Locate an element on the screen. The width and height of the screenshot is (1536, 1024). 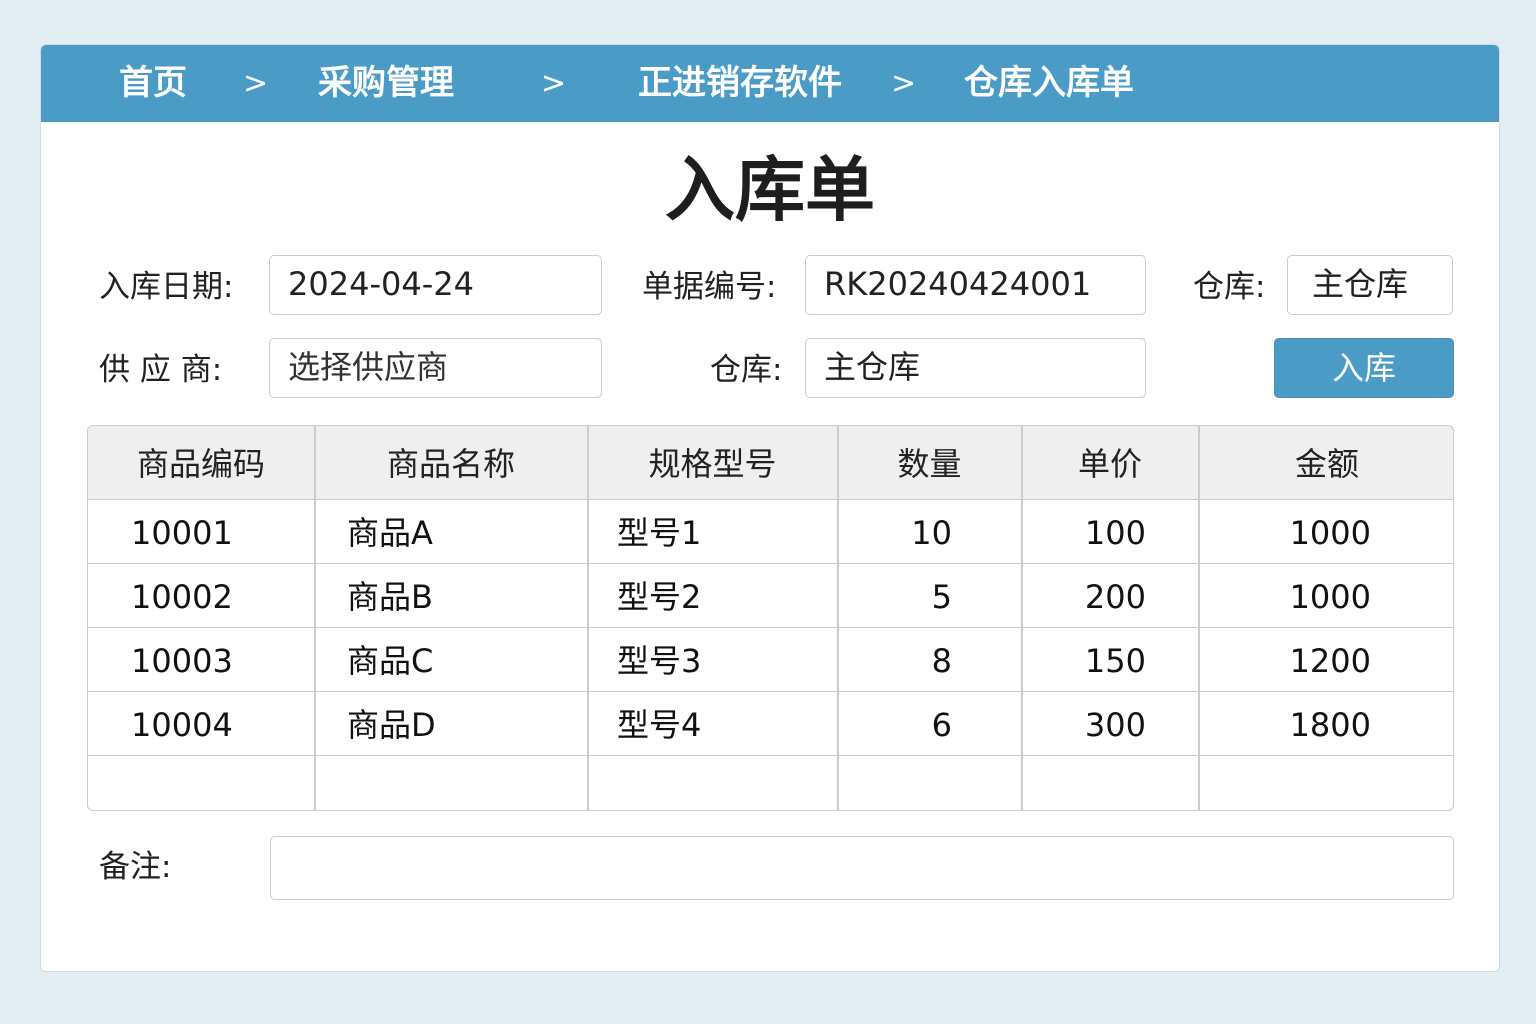
table-row: 10001 商品A 型号1 10 100 1000 is located at coordinates (770, 532).